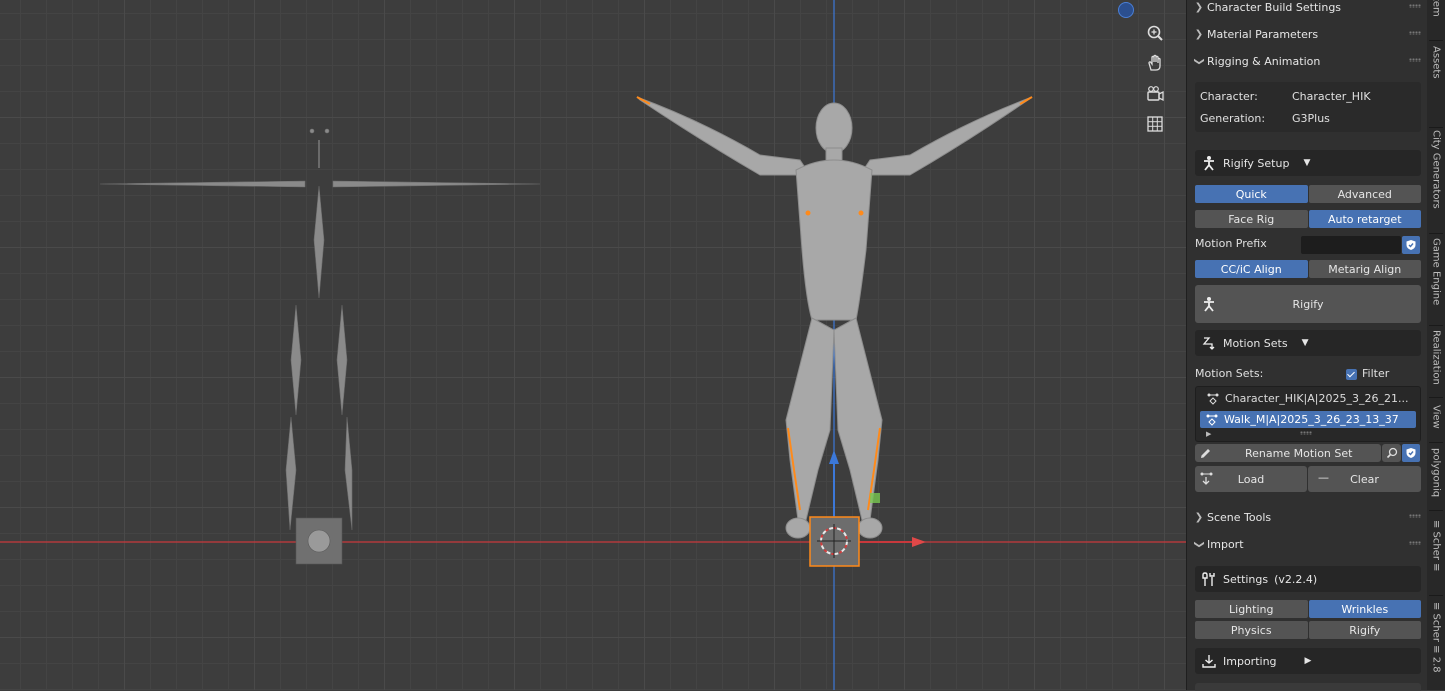  Describe the element at coordinates (875, 498) in the screenshot. I see `bone-marker` at that location.